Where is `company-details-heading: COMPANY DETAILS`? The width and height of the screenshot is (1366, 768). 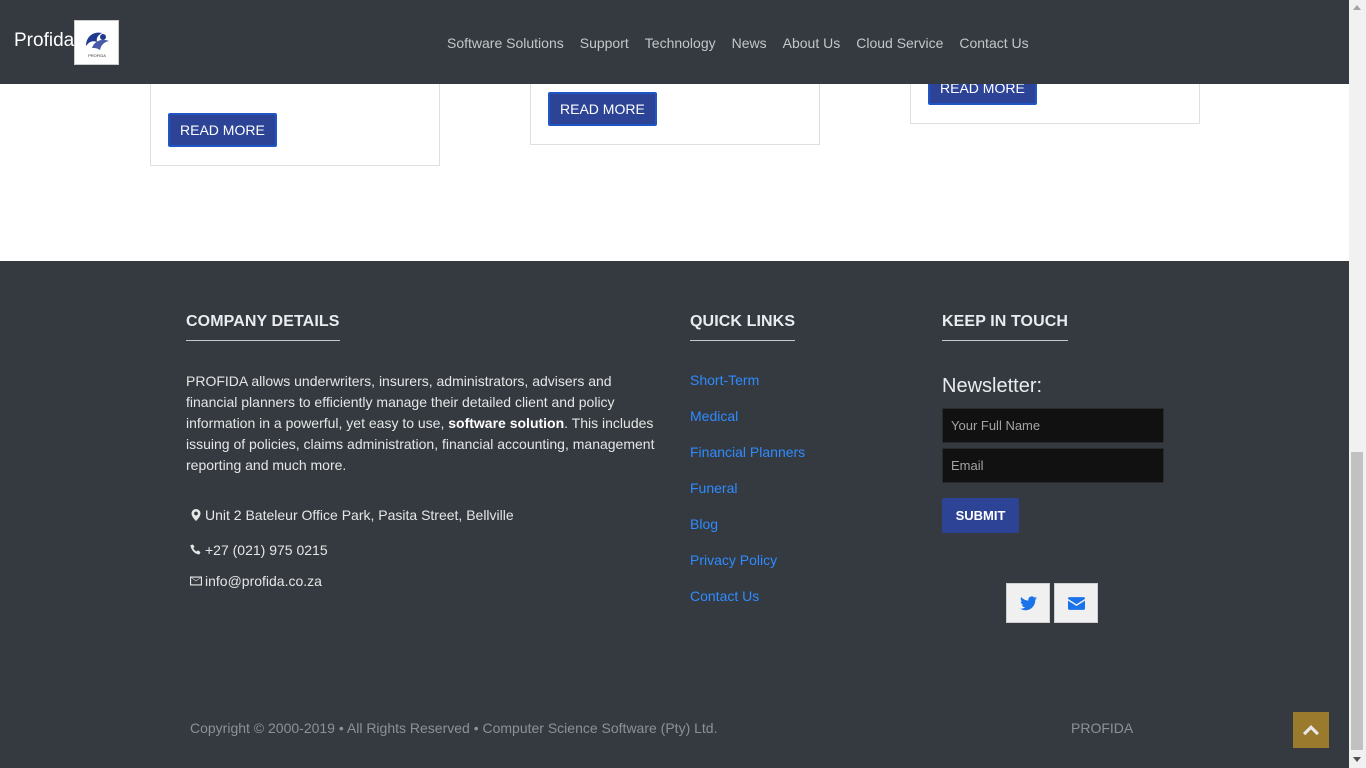
company-details-heading: COMPANY DETAILS is located at coordinates (263, 327).